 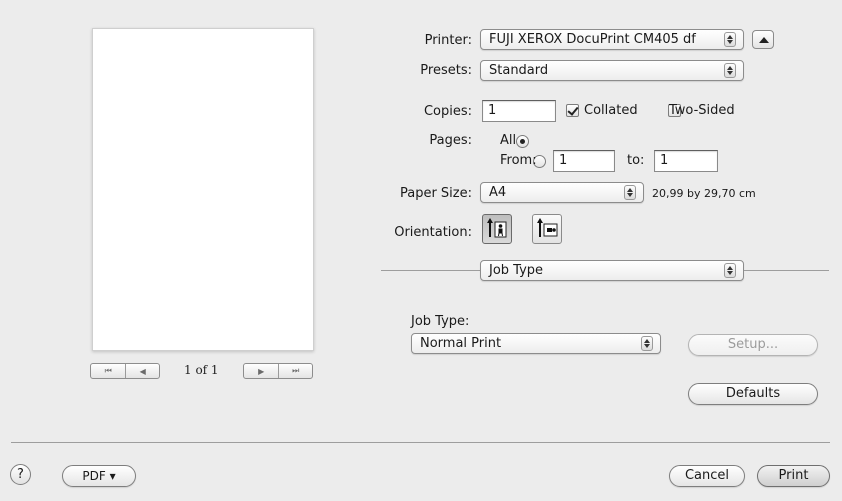 What do you see at coordinates (793, 476) in the screenshot?
I see `print-button: Print` at bounding box center [793, 476].